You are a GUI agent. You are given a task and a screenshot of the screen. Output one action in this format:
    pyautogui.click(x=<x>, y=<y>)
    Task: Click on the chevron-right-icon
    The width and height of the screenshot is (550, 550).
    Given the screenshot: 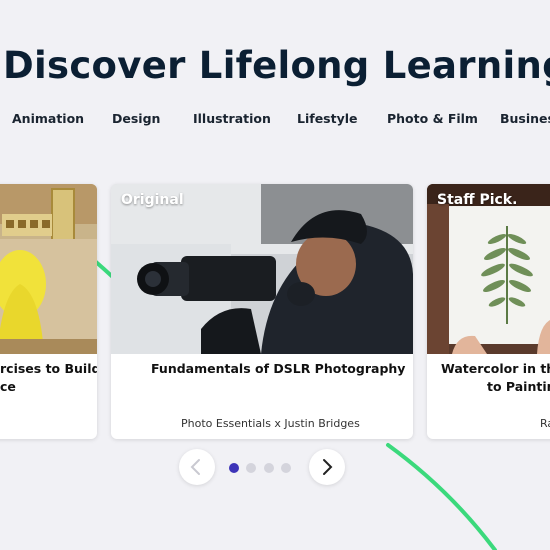 What is the action you would take?
    pyautogui.click(x=328, y=467)
    